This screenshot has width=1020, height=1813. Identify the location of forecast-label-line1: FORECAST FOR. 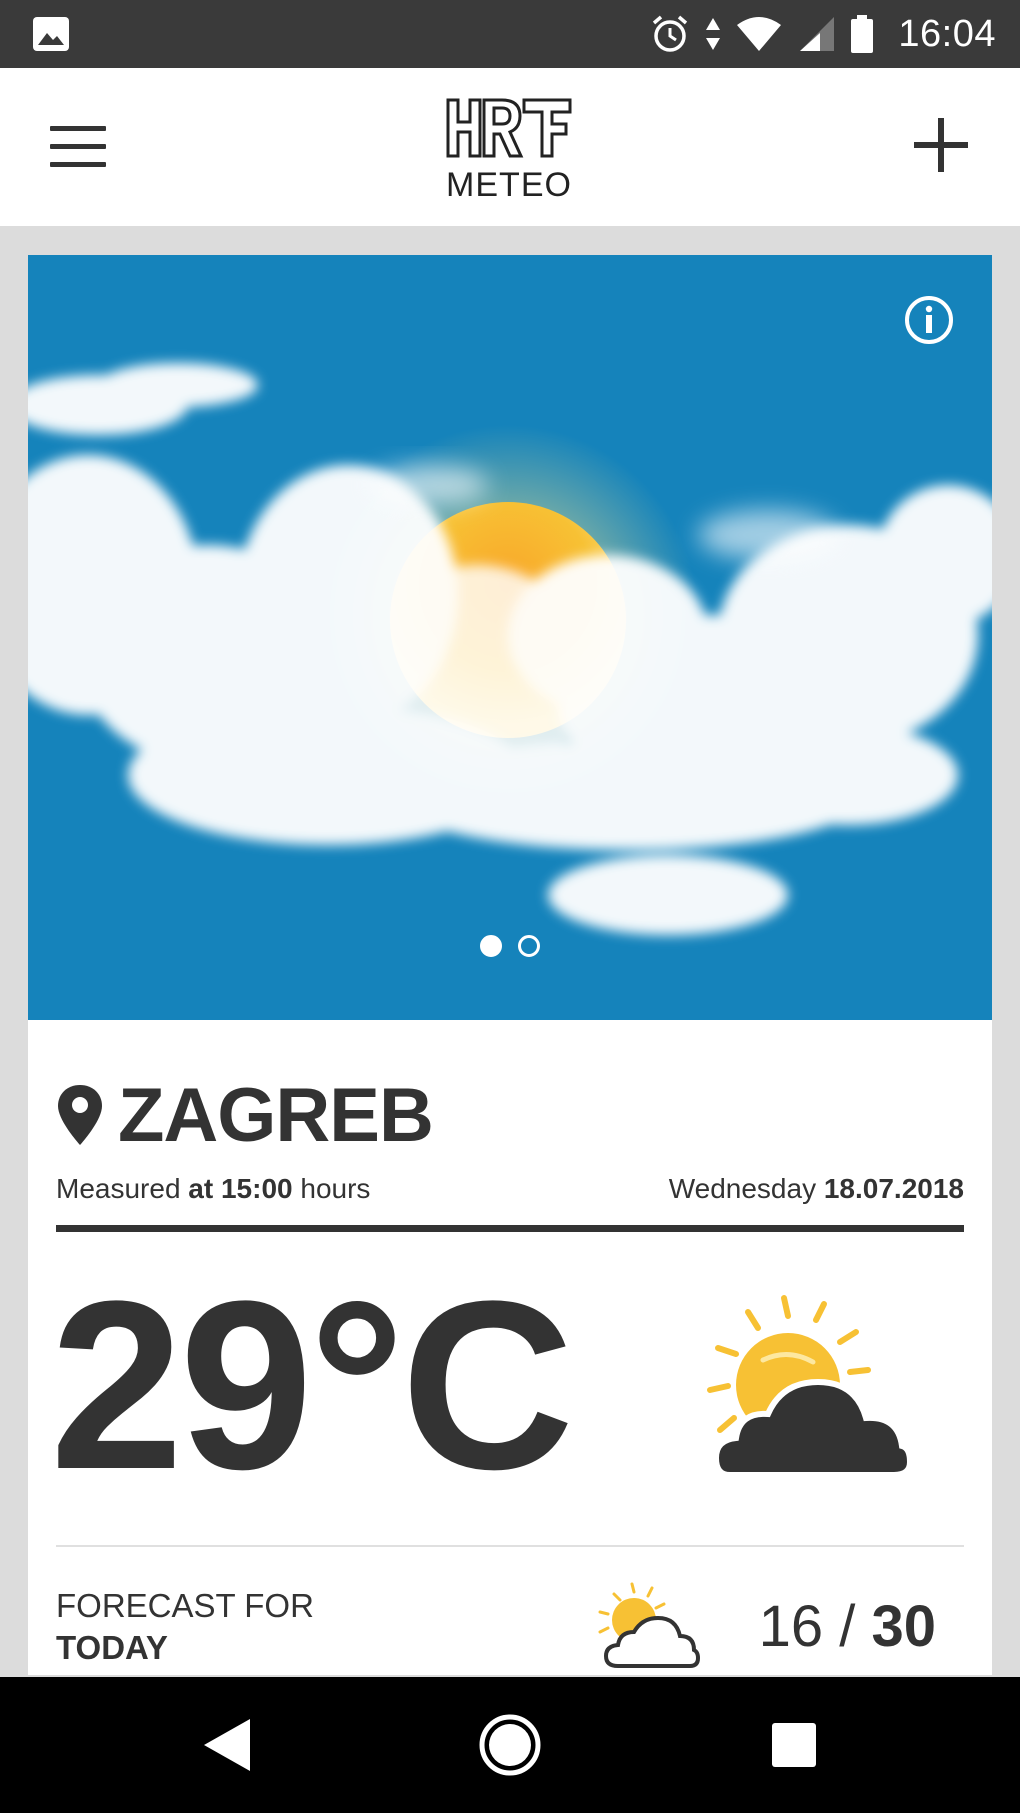
(185, 1605).